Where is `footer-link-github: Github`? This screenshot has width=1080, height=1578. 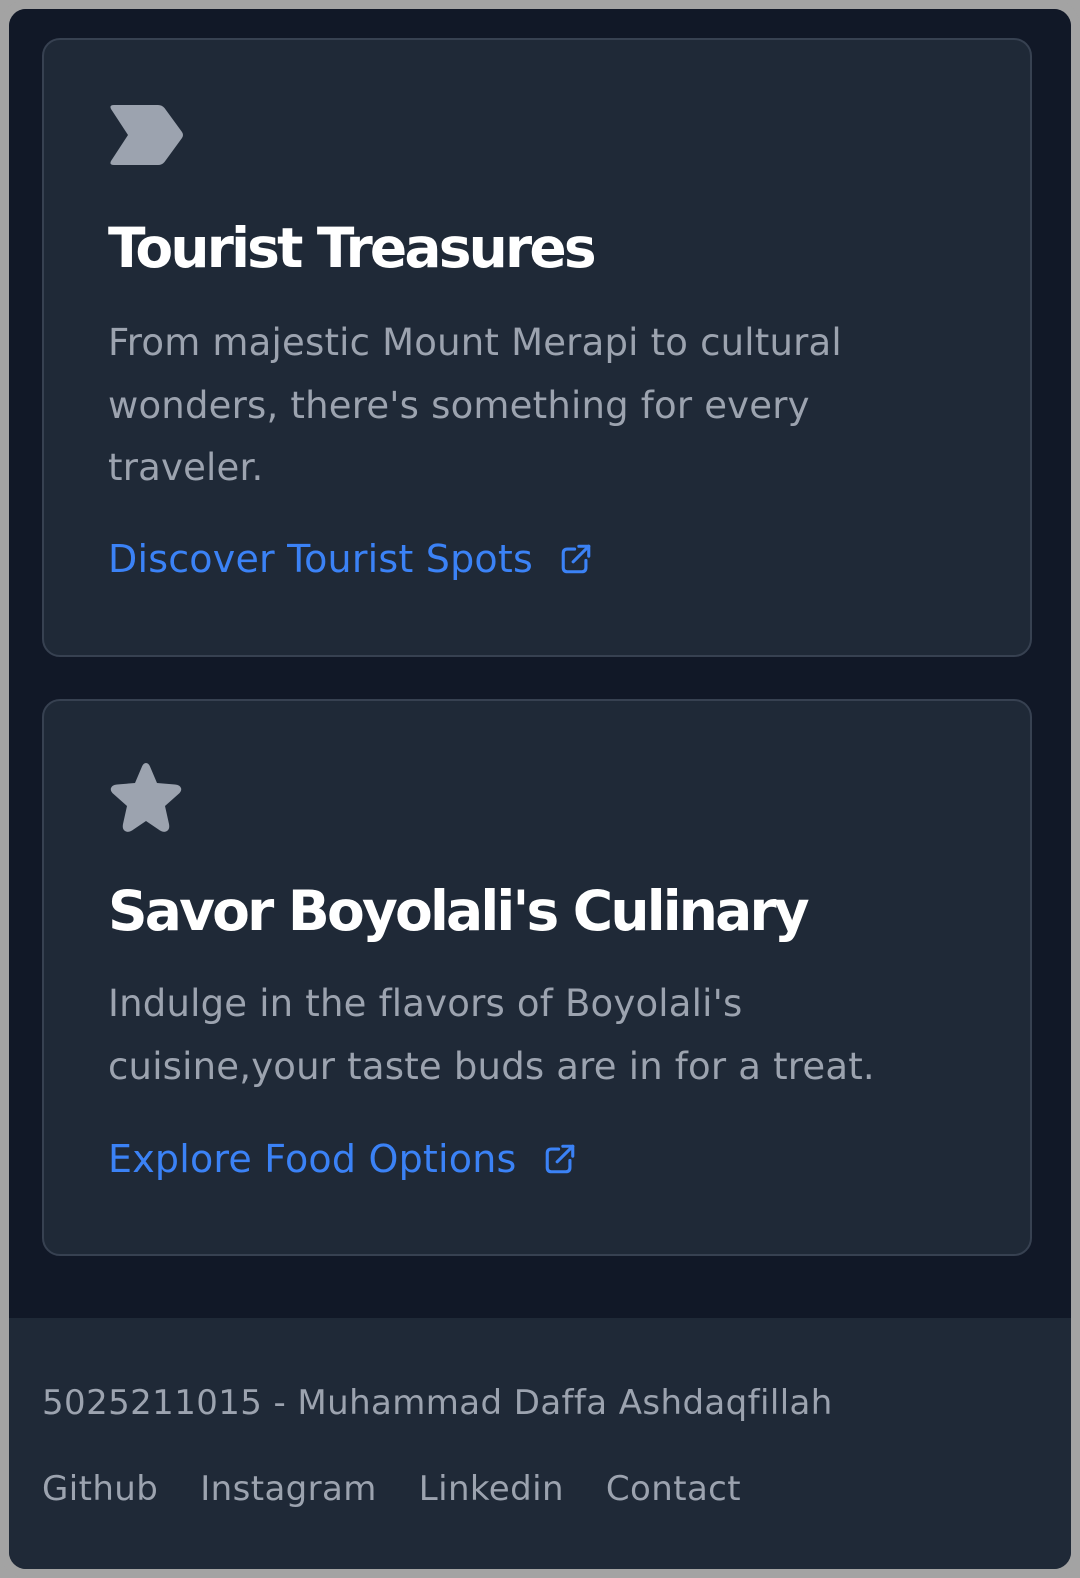
footer-link-github: Github is located at coordinates (100, 1489).